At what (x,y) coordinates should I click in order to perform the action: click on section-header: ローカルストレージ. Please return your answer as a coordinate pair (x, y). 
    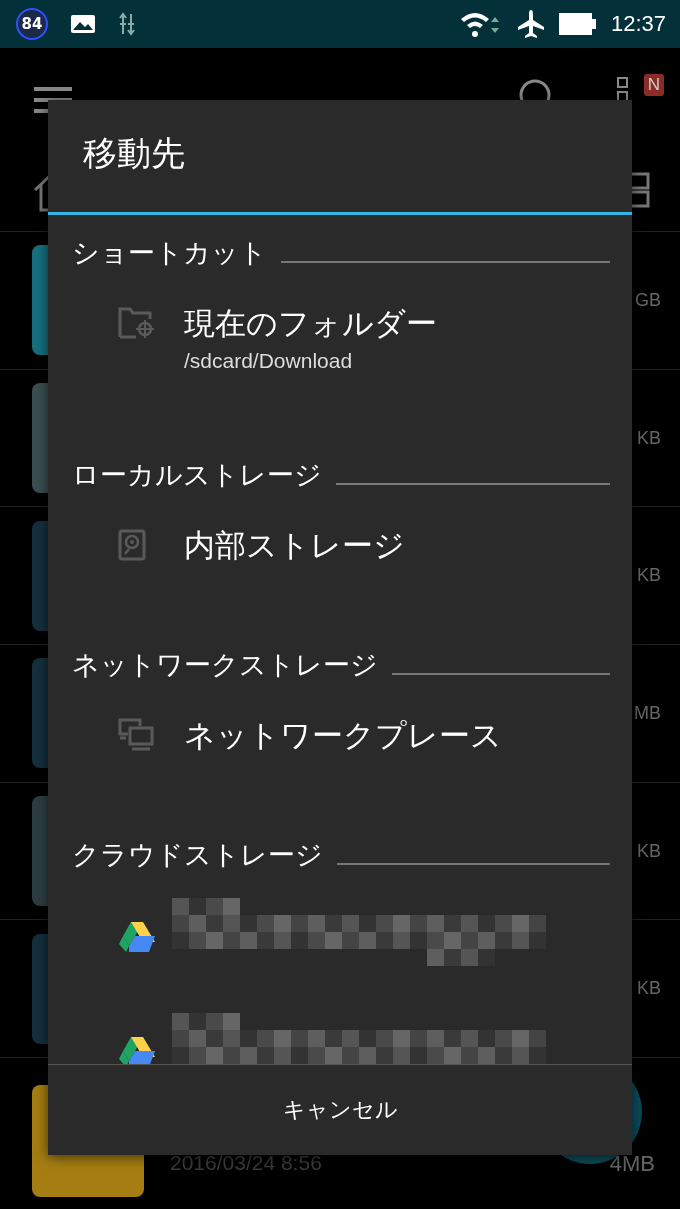
    Looking at the image, I should click on (197, 475).